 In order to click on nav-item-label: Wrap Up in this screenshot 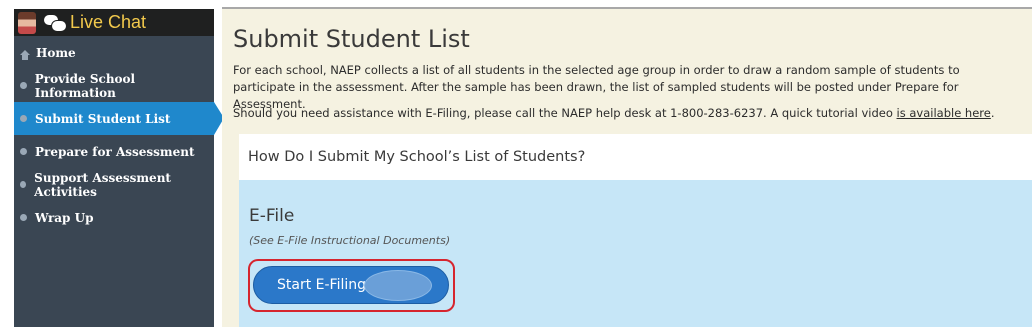, I will do `click(64, 217)`.